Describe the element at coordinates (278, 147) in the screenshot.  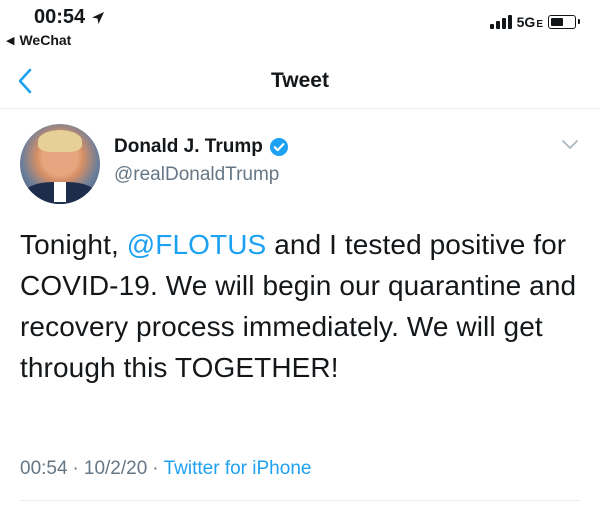
I see `verified-badge-icon` at that location.